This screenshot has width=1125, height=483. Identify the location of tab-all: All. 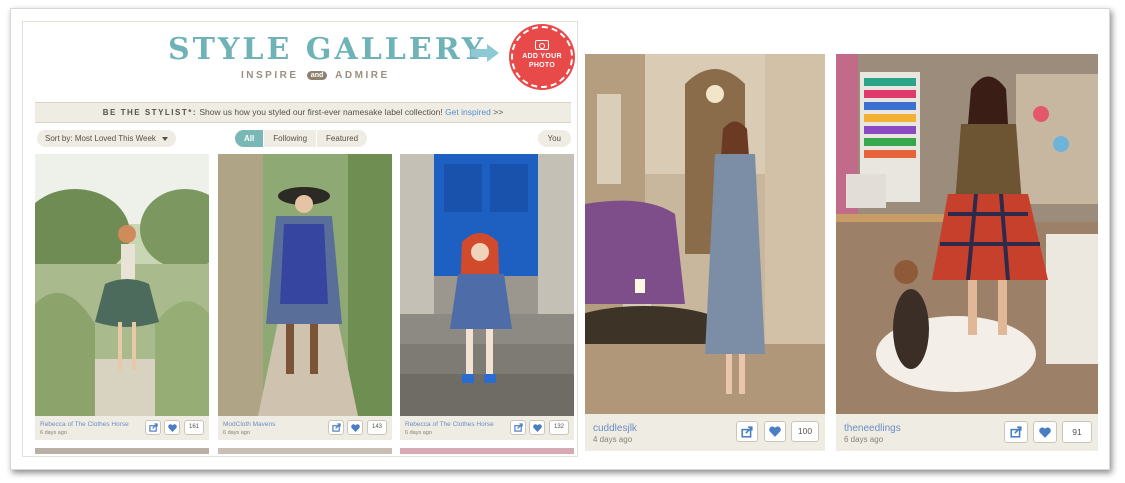
(250, 138).